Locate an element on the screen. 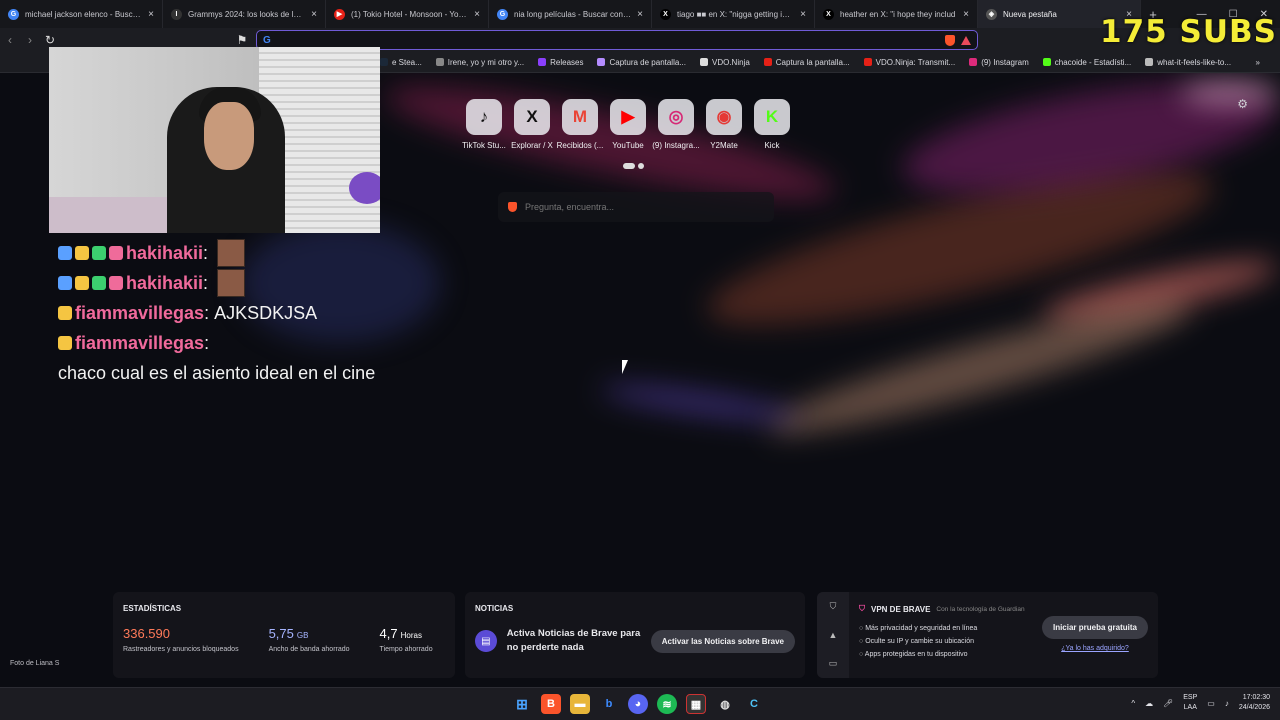 This screenshot has height=720, width=1280. shortcut-tile: ◉ Y2Mate is located at coordinates (724, 124).